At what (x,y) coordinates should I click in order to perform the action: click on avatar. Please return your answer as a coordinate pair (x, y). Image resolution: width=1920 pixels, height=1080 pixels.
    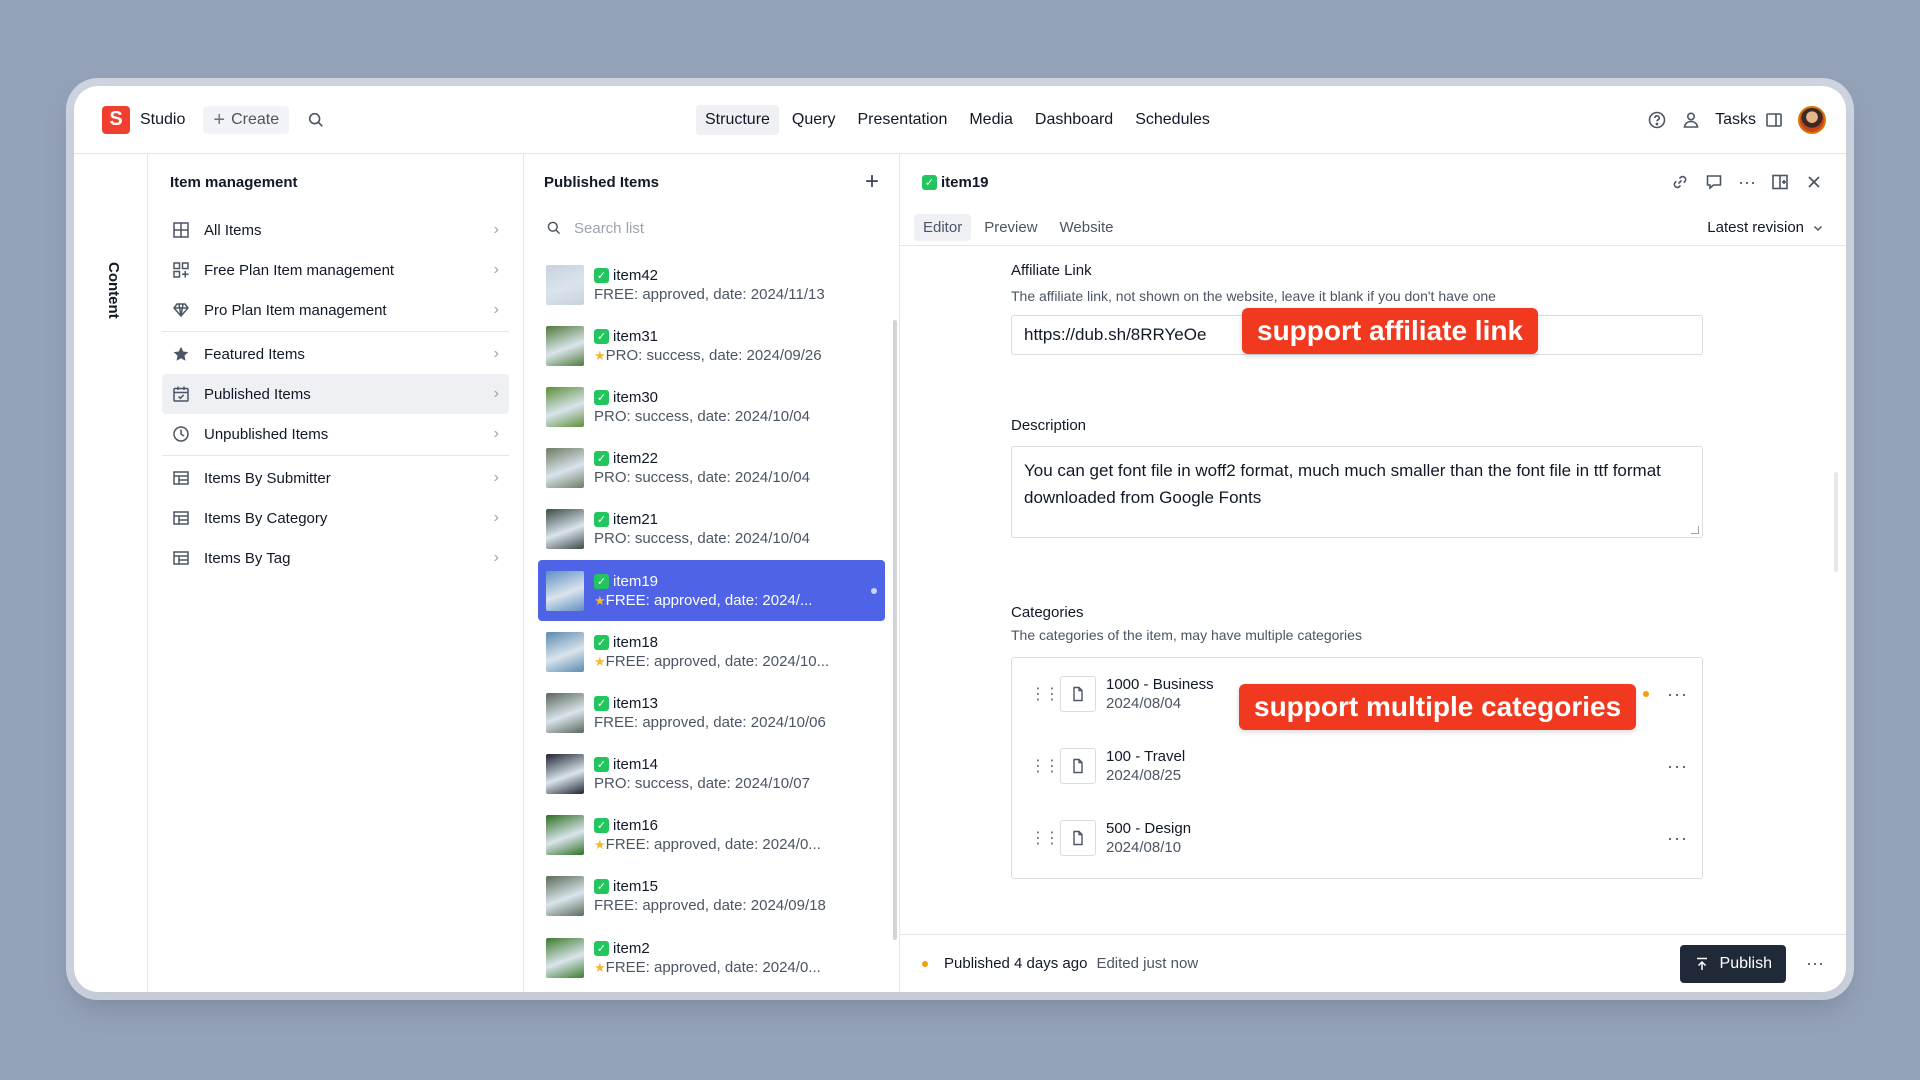
    Looking at the image, I should click on (1812, 119).